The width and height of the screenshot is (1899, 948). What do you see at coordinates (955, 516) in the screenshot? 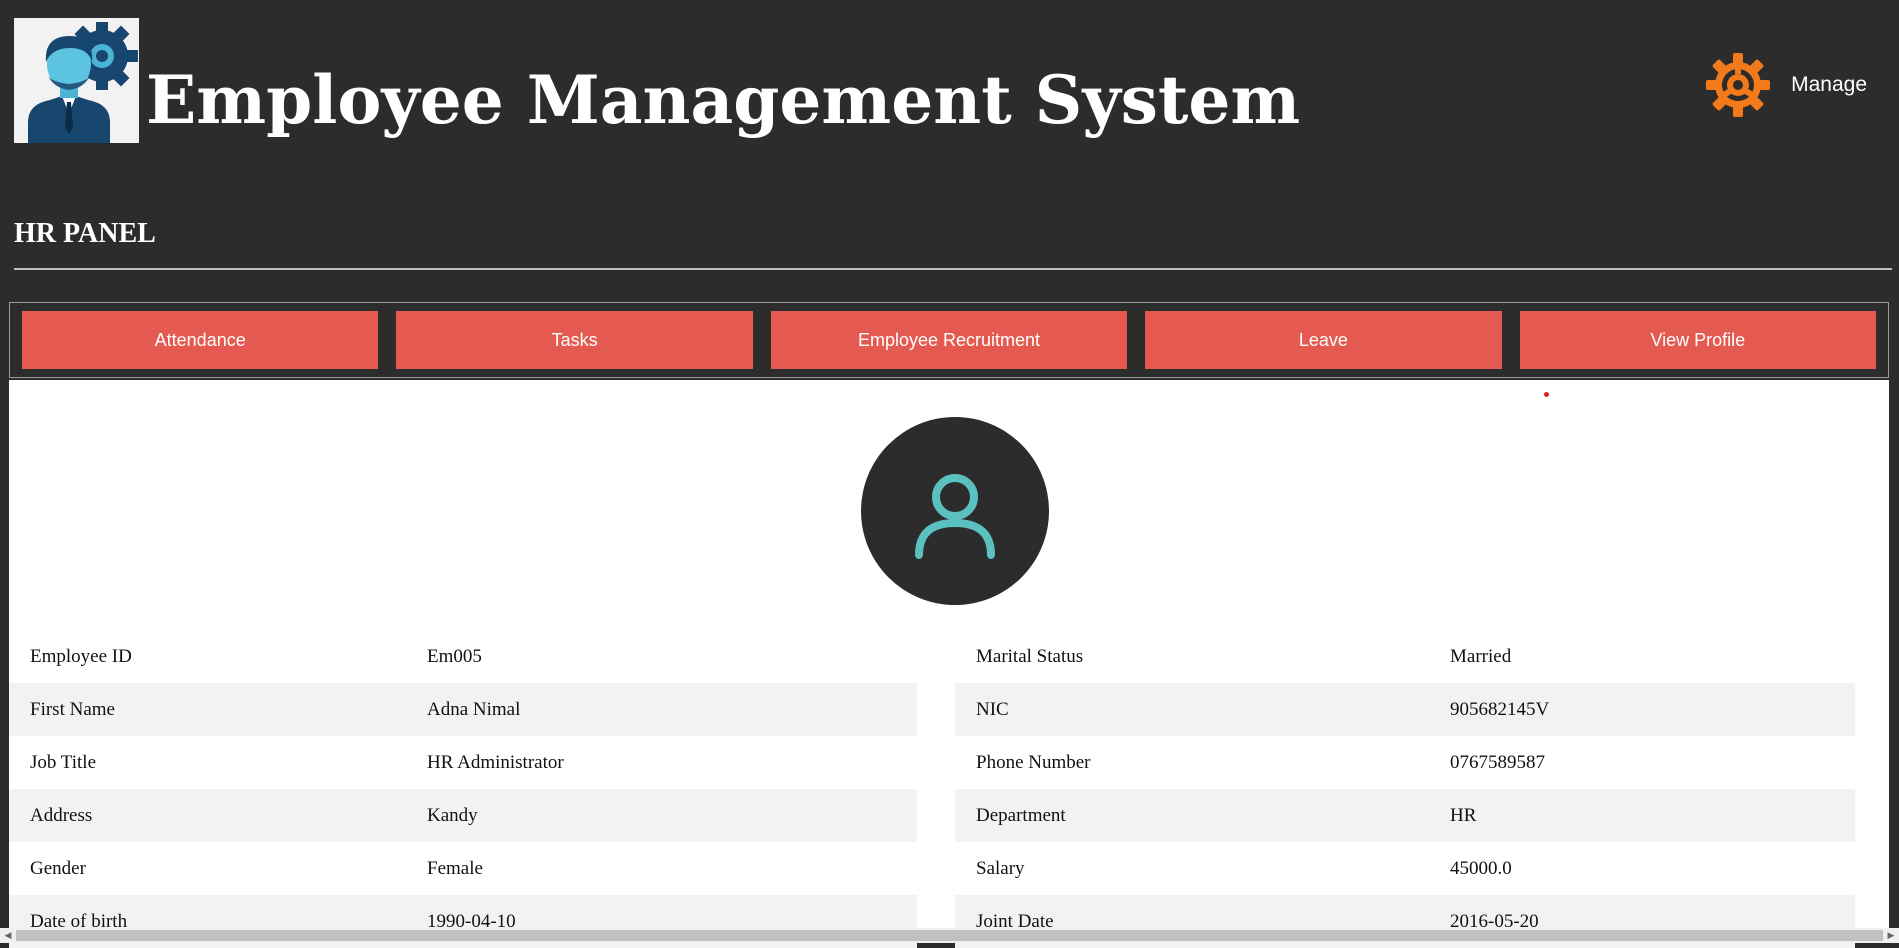
I see `user-icon` at bounding box center [955, 516].